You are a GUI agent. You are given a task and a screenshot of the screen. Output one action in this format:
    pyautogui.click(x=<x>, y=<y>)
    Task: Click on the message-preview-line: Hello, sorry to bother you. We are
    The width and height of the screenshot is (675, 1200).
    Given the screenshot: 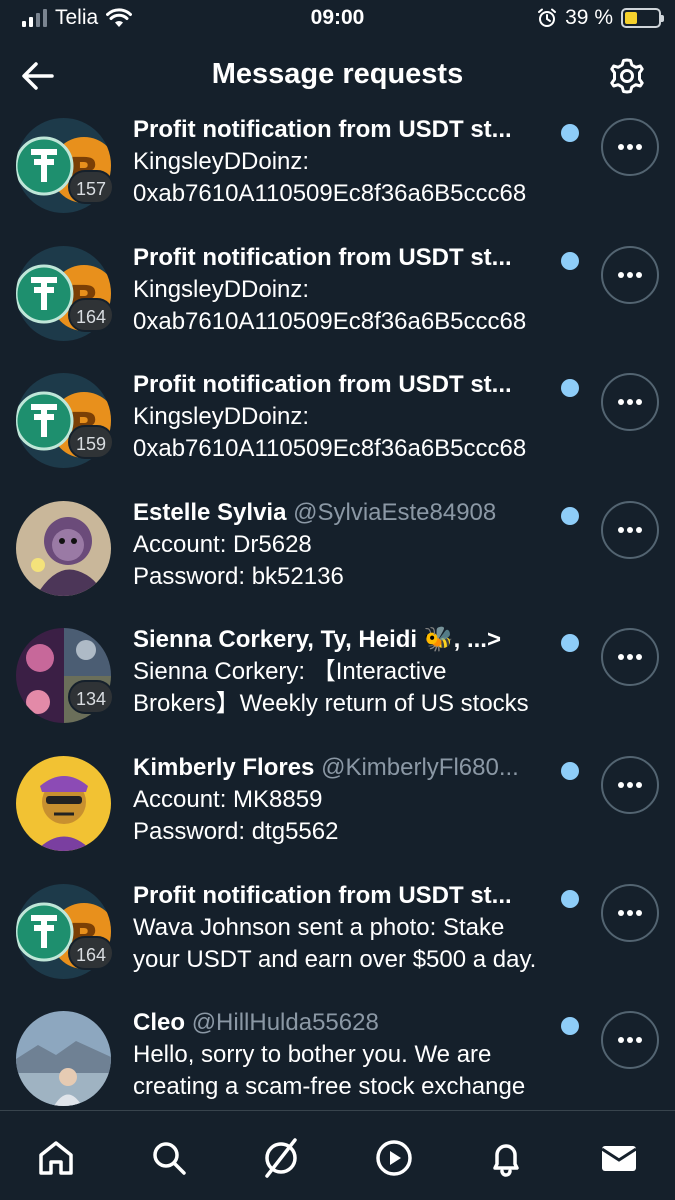 What is the action you would take?
    pyautogui.click(x=312, y=1055)
    